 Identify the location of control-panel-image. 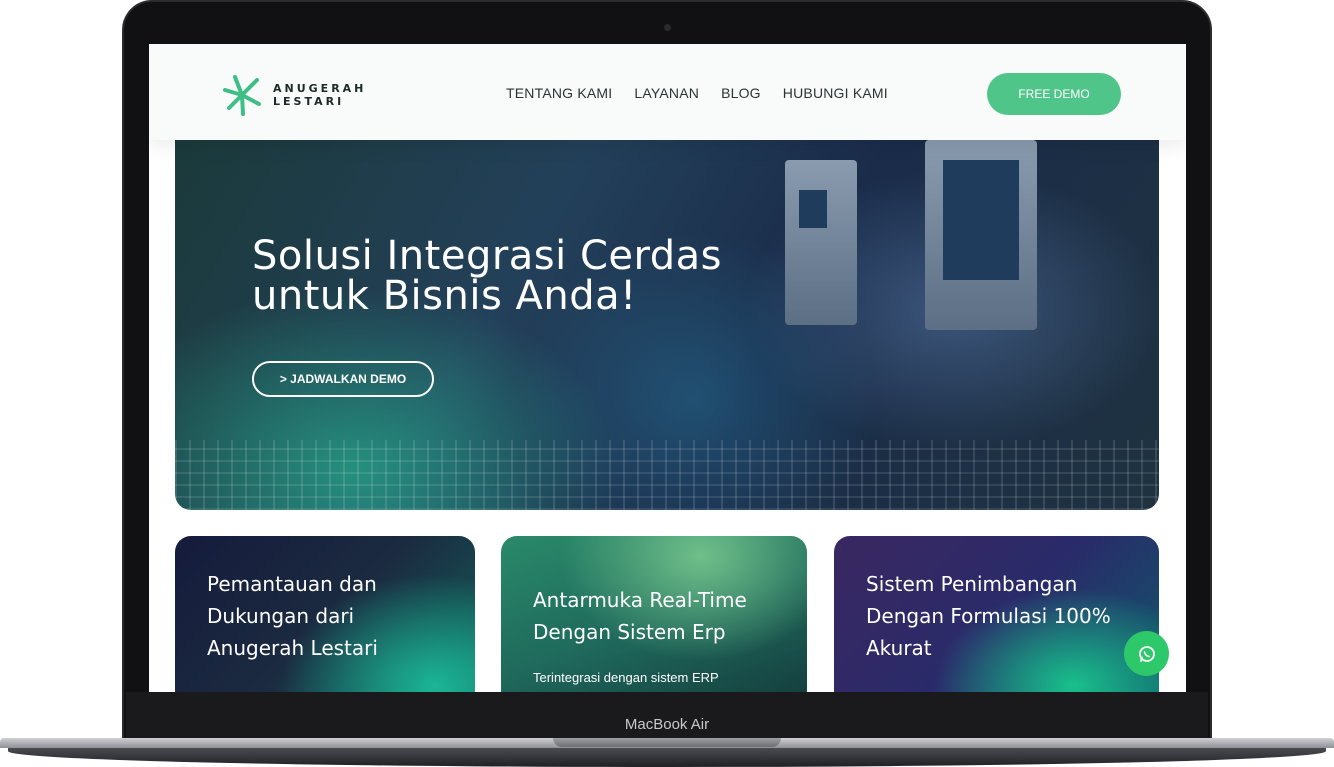
(981, 235).